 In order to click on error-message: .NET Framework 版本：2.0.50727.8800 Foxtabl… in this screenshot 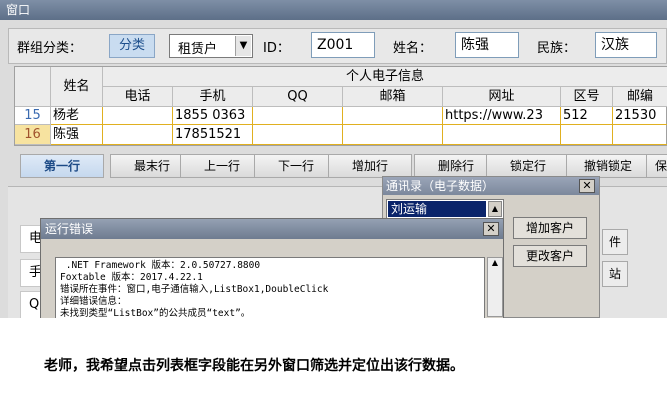, I will do `click(270, 287)`.